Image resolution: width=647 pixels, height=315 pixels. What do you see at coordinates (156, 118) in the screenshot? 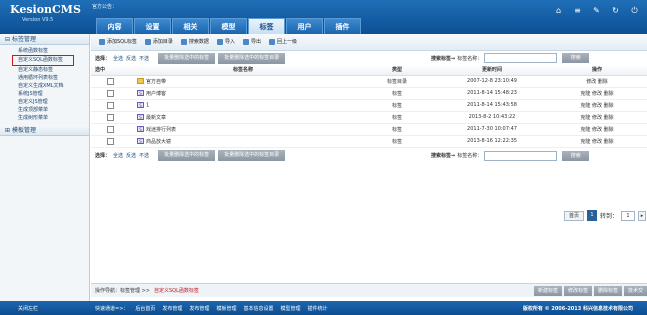
I see `tag-name: 最新文章` at bounding box center [156, 118].